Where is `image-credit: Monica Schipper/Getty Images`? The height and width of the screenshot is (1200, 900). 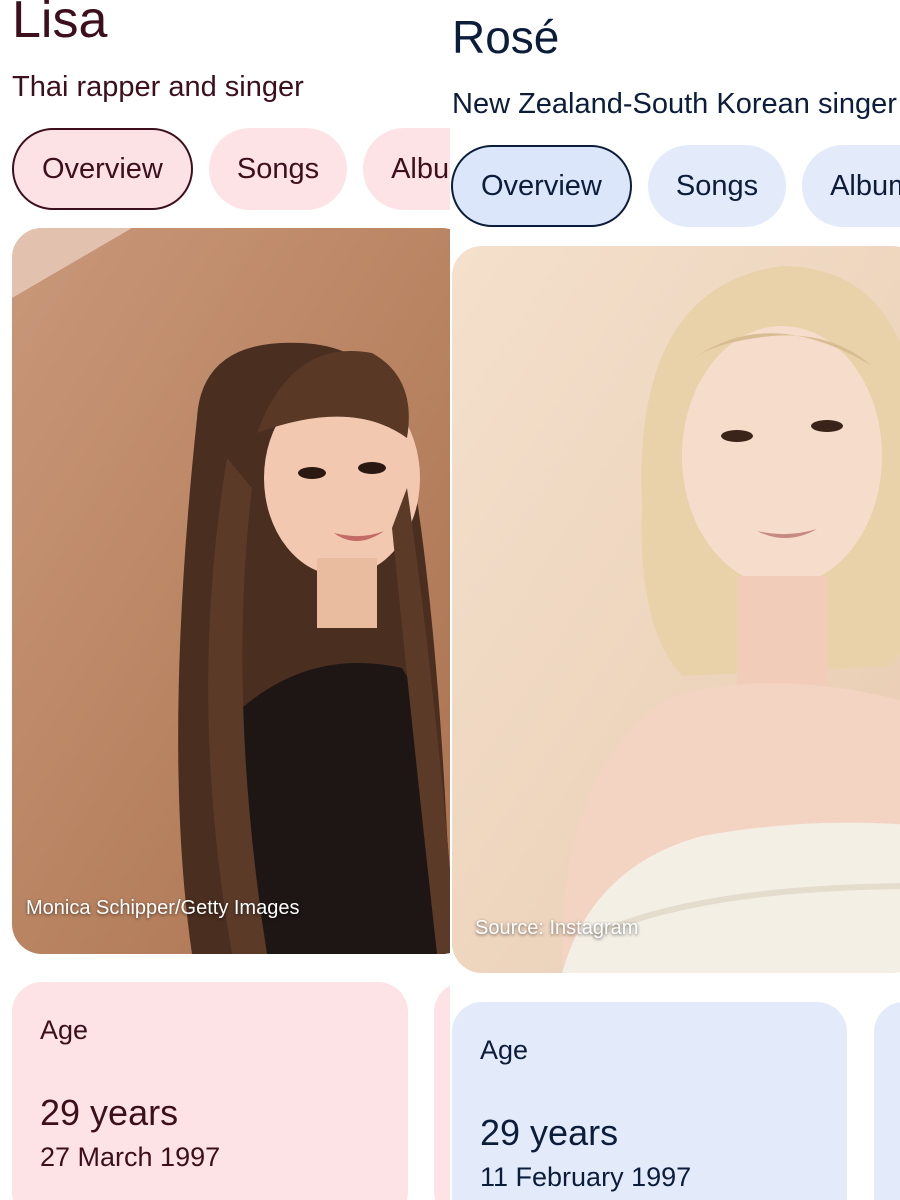
image-credit: Monica Schipper/Getty Images is located at coordinates (163, 908).